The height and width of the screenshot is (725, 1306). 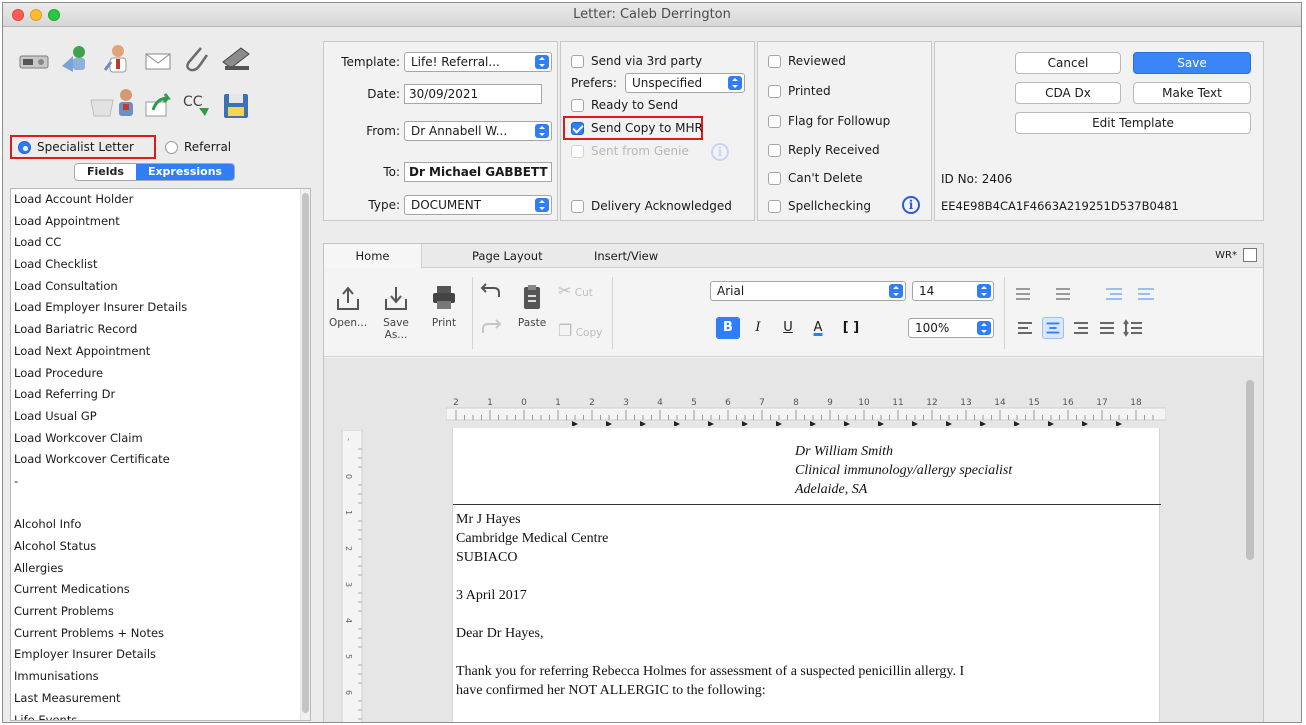 I want to click on window-title: Letter: Caleb Derrington, so click(x=652, y=14).